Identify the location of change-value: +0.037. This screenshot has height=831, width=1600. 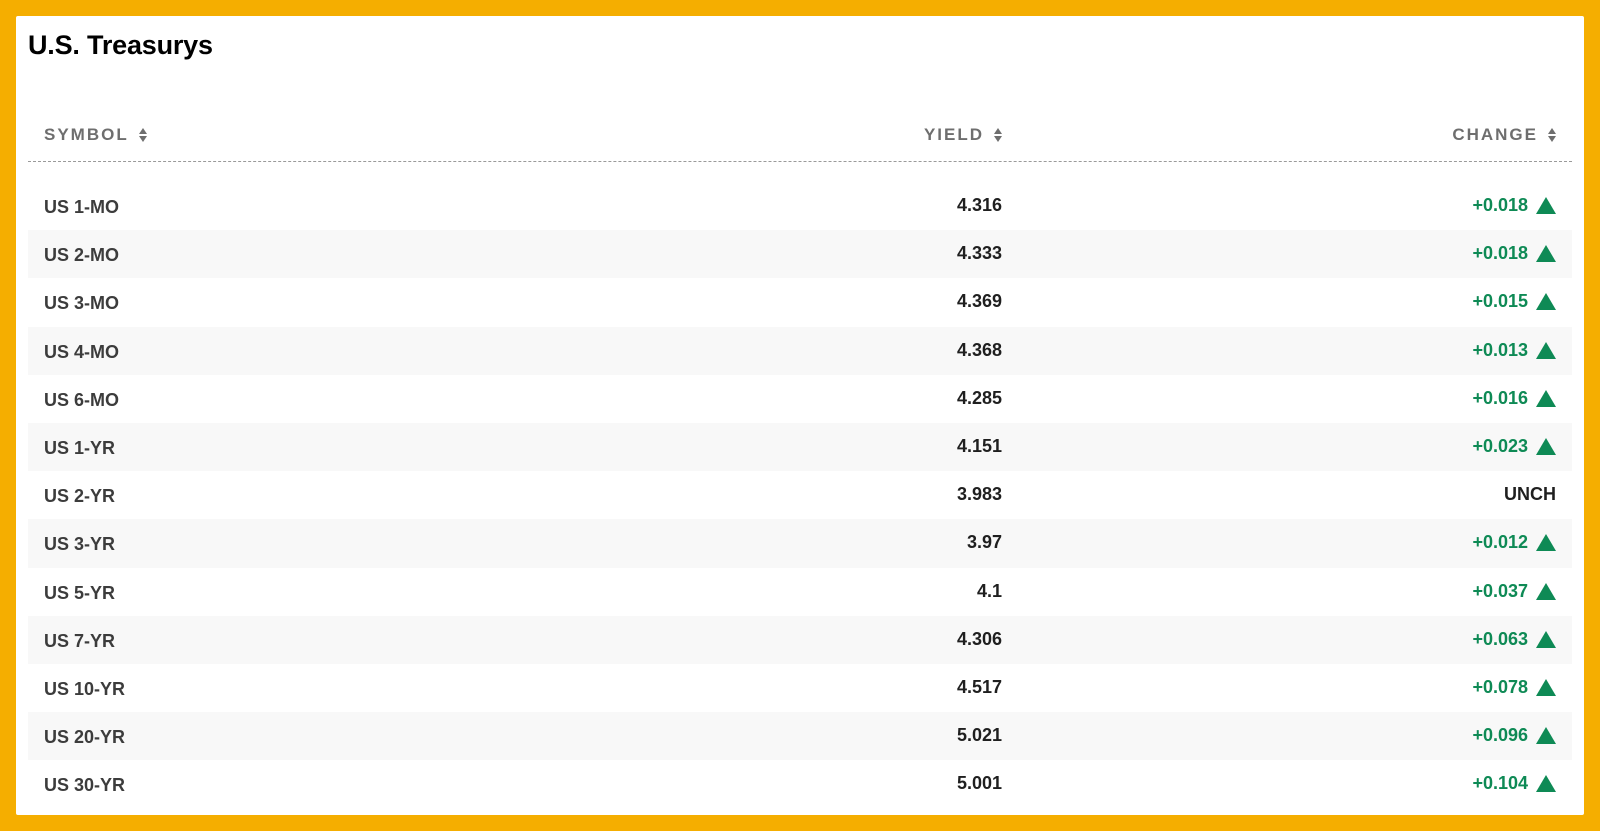
(1500, 590).